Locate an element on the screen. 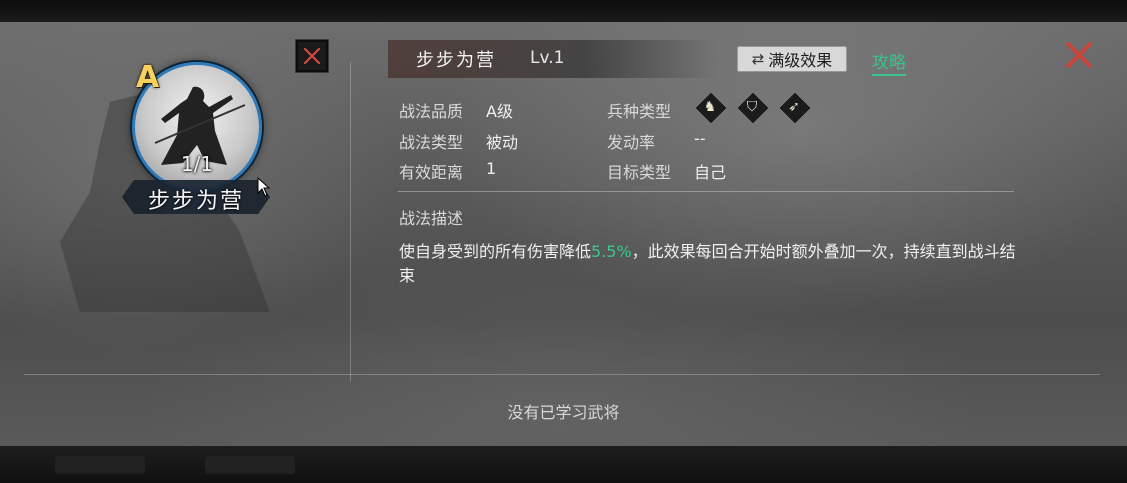 The width and height of the screenshot is (1127, 483). guide-link: 攻略 is located at coordinates (889, 62).